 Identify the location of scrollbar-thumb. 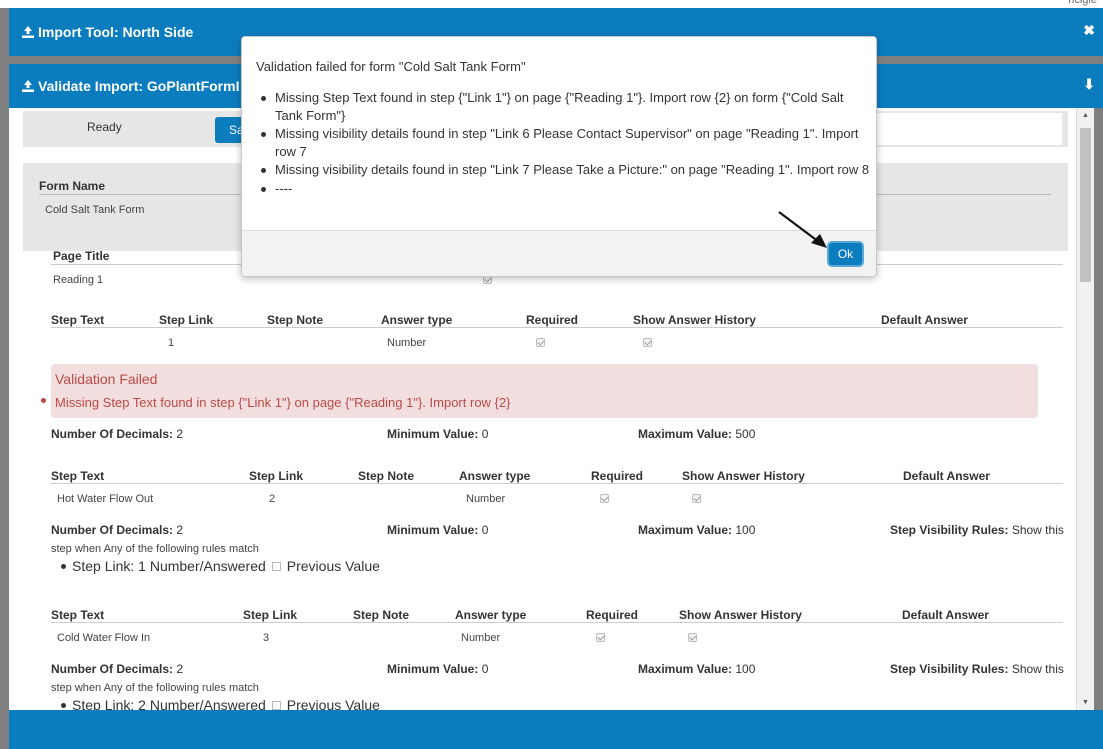
(1085, 205).